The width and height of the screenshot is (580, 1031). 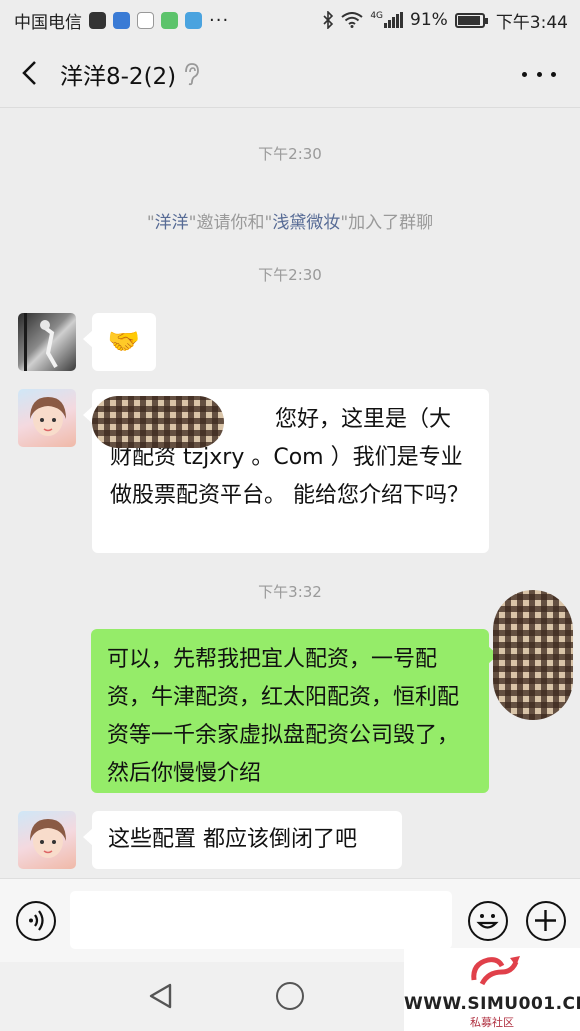 What do you see at coordinates (492, 989) in the screenshot?
I see `watermark: WWW.SIMU001.CN 私募社区` at bounding box center [492, 989].